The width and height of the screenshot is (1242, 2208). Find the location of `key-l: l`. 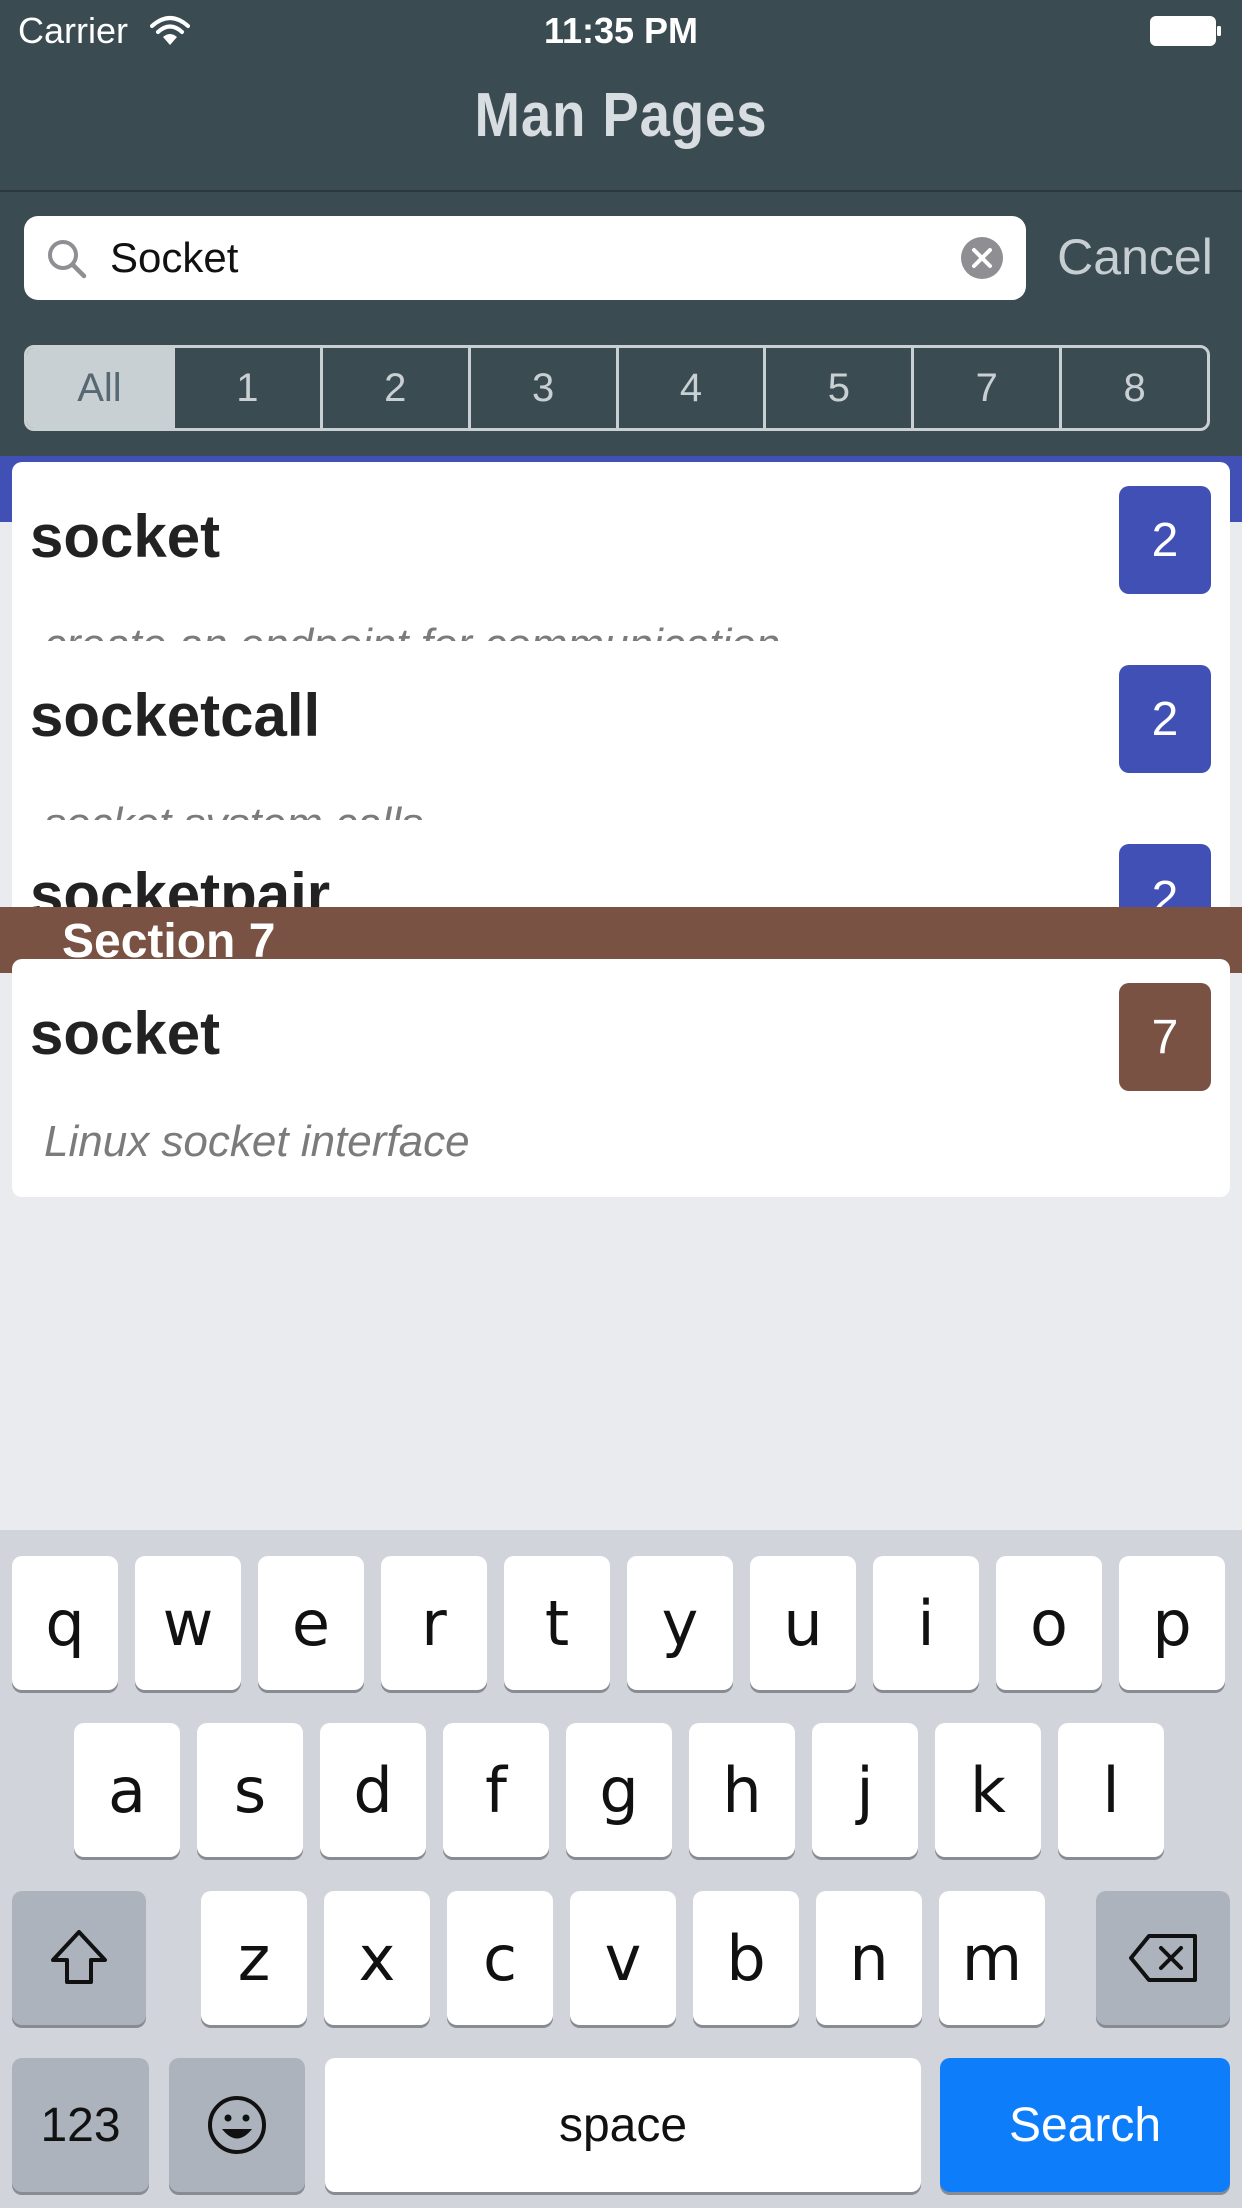

key-l: l is located at coordinates (1111, 1790).